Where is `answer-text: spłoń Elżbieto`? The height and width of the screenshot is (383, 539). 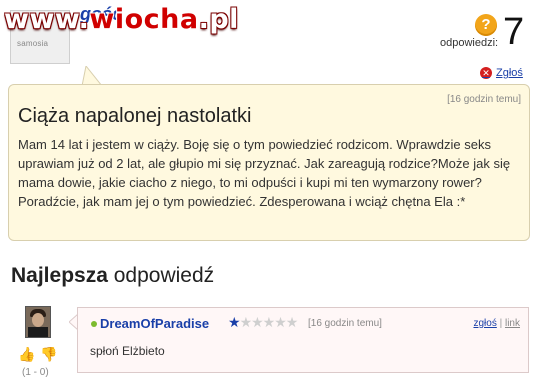 answer-text: spłoń Elżbieto is located at coordinates (127, 351).